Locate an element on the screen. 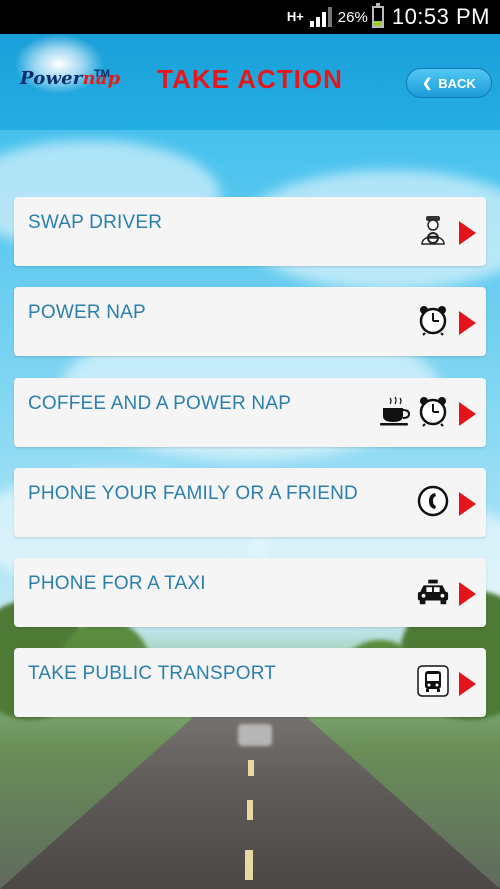 This screenshot has width=500, height=889. header: Powernap TM TAKE ACTION ❮ BACK is located at coordinates (250, 82).